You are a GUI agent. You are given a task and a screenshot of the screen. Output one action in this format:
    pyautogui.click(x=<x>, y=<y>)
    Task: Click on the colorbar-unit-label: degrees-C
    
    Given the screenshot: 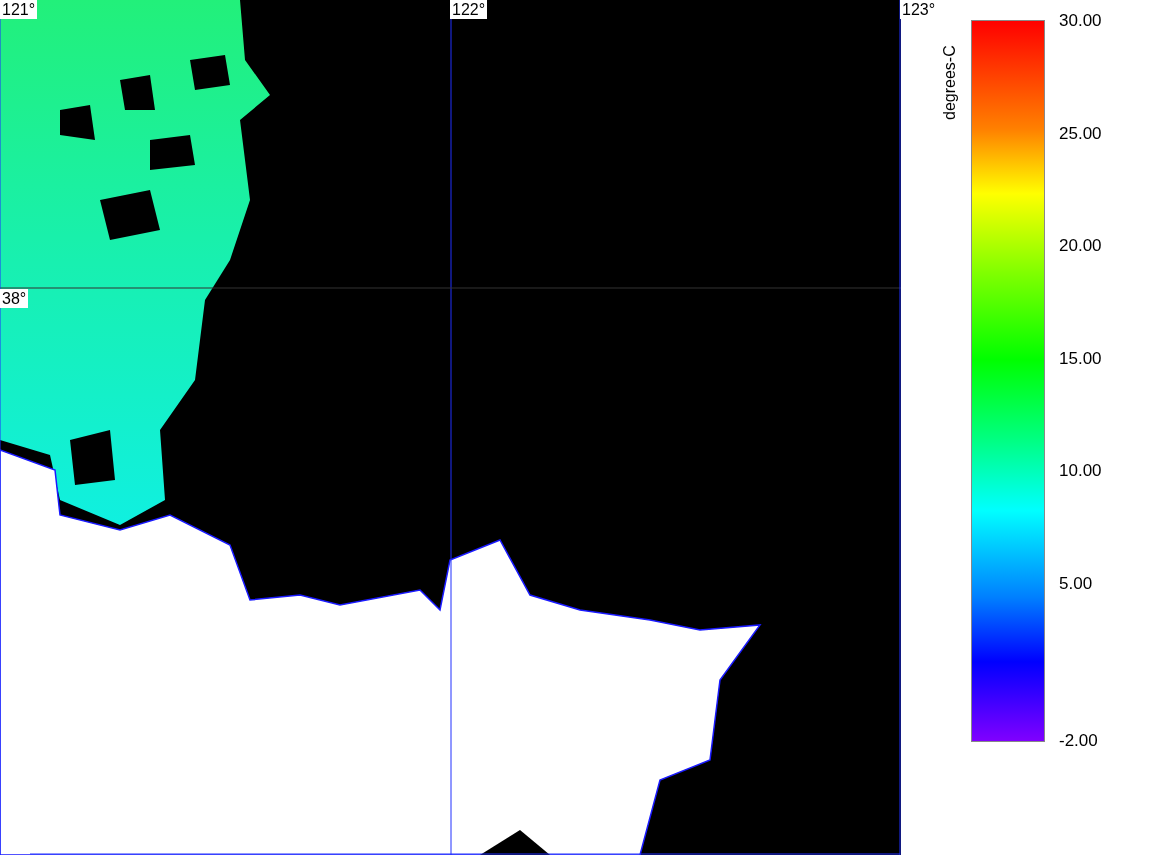 What is the action you would take?
    pyautogui.click(x=950, y=82)
    